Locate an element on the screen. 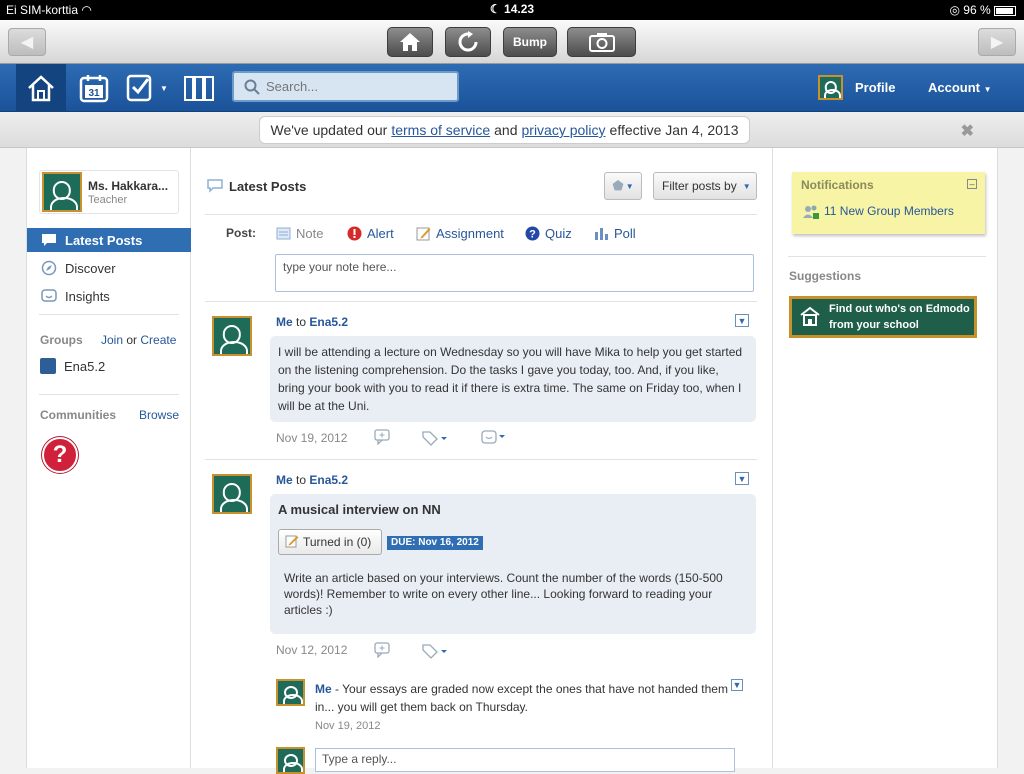 The width and height of the screenshot is (1024, 774). post-type-poll: Poll is located at coordinates (615, 233).